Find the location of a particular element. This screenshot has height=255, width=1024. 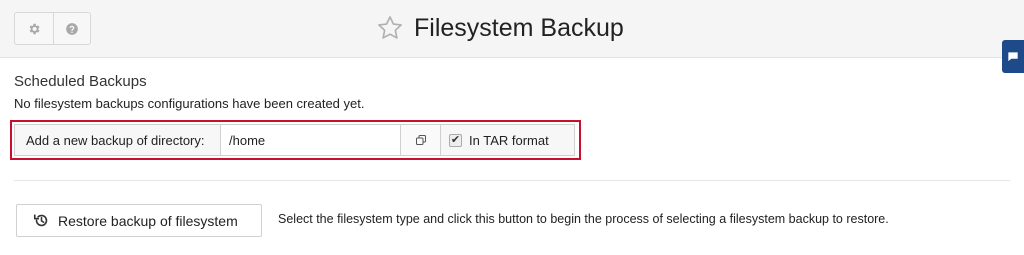

page-title: Filesystem Backup is located at coordinates (519, 27).